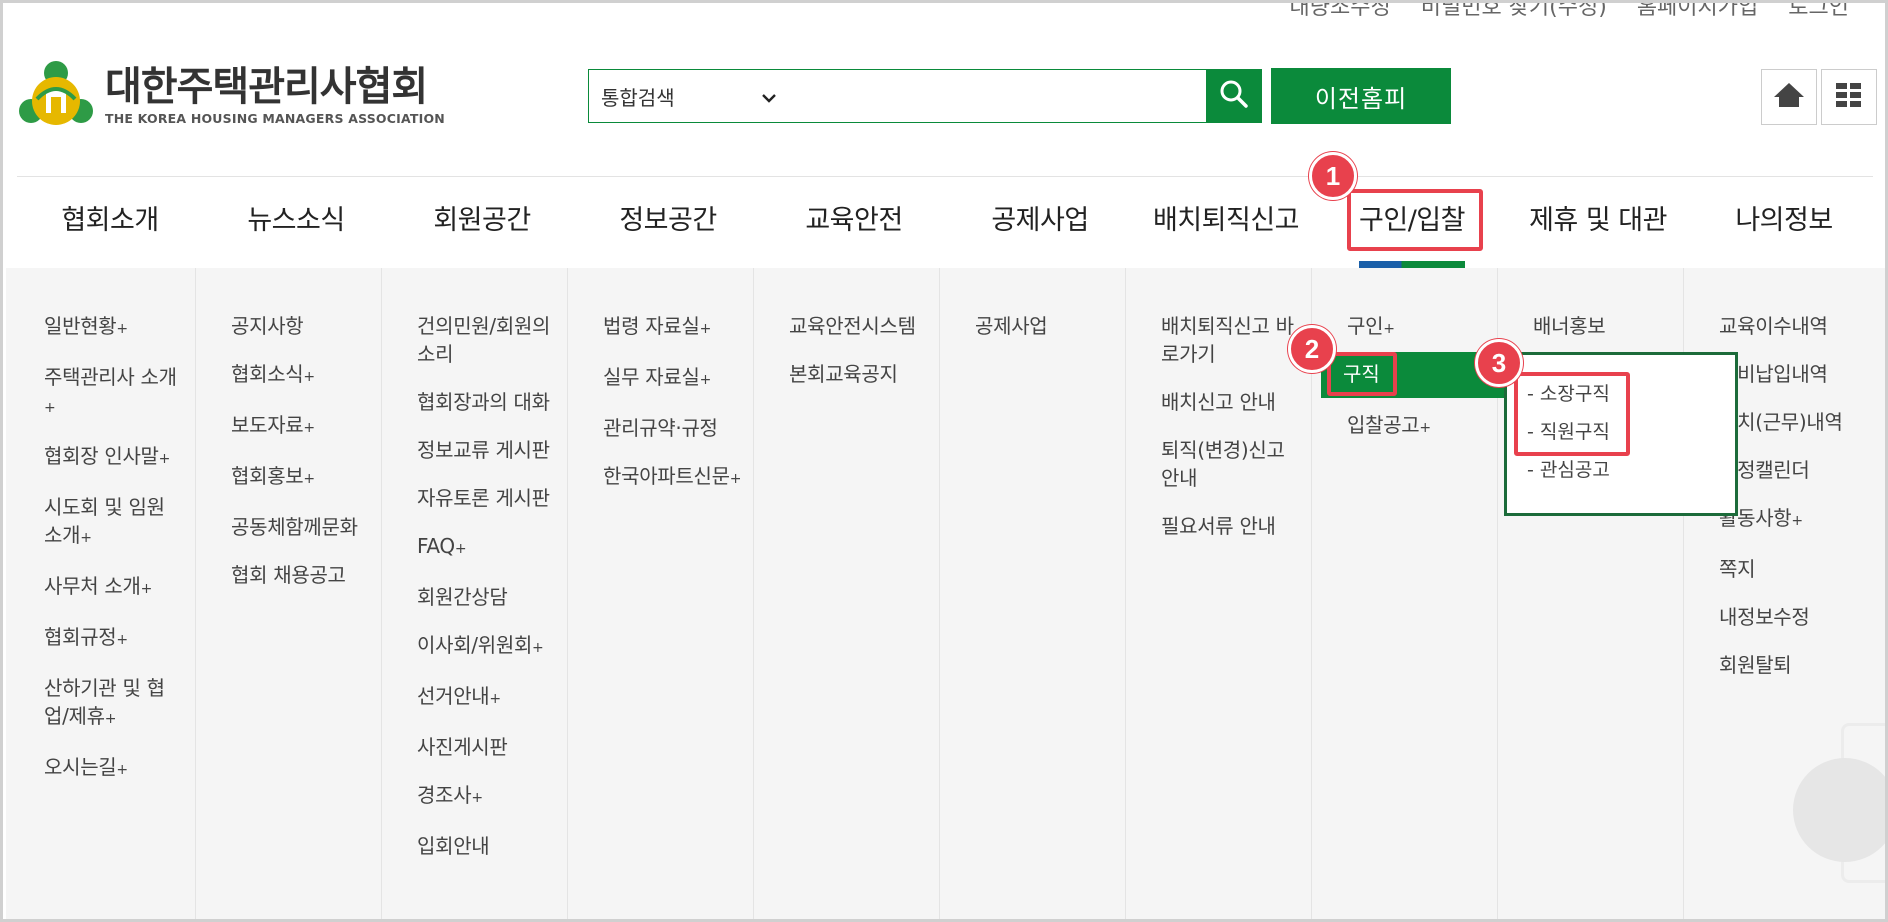  I want to click on gnb-education: 교육안전, so click(854, 229).